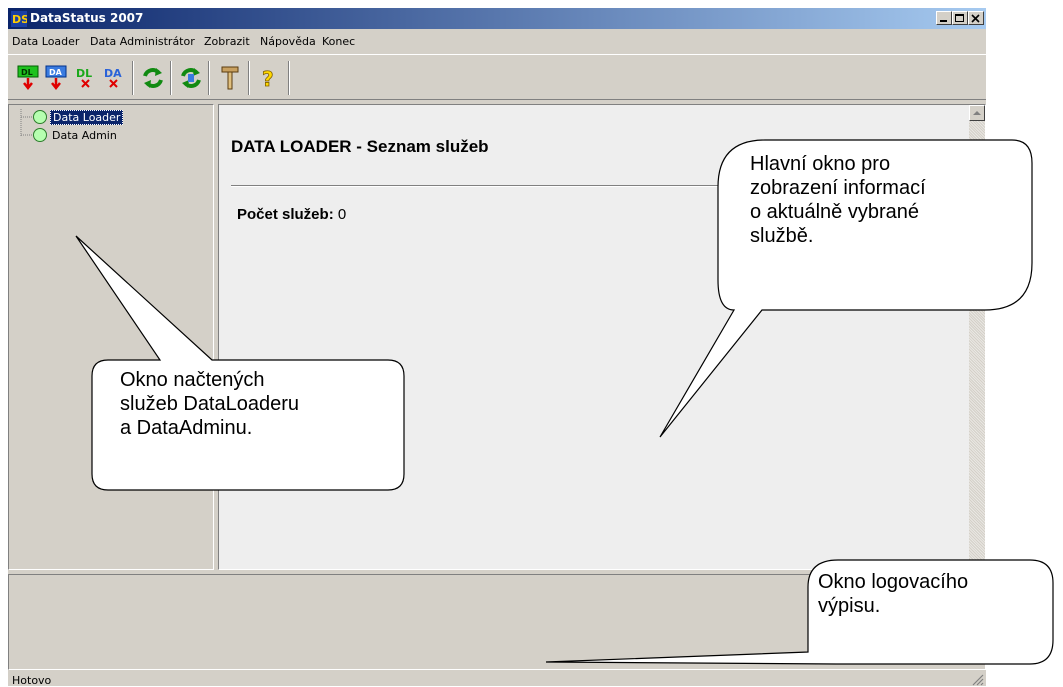 This screenshot has height=687, width=1063. I want to click on refresh-icon, so click(153, 78).